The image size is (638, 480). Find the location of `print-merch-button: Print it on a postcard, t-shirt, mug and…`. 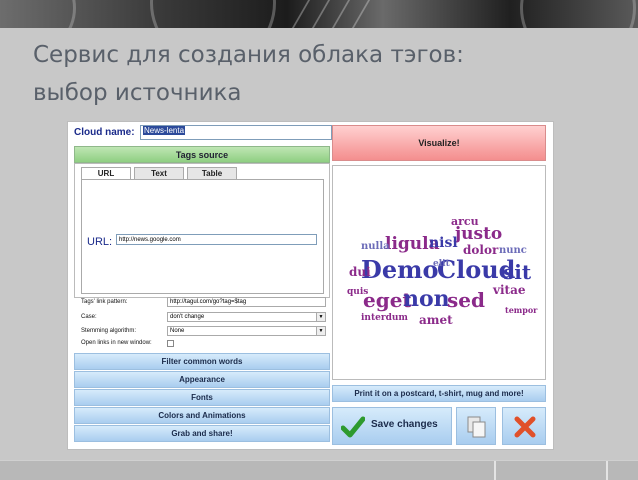

print-merch-button: Print it on a postcard, t-shirt, mug and… is located at coordinates (439, 393).